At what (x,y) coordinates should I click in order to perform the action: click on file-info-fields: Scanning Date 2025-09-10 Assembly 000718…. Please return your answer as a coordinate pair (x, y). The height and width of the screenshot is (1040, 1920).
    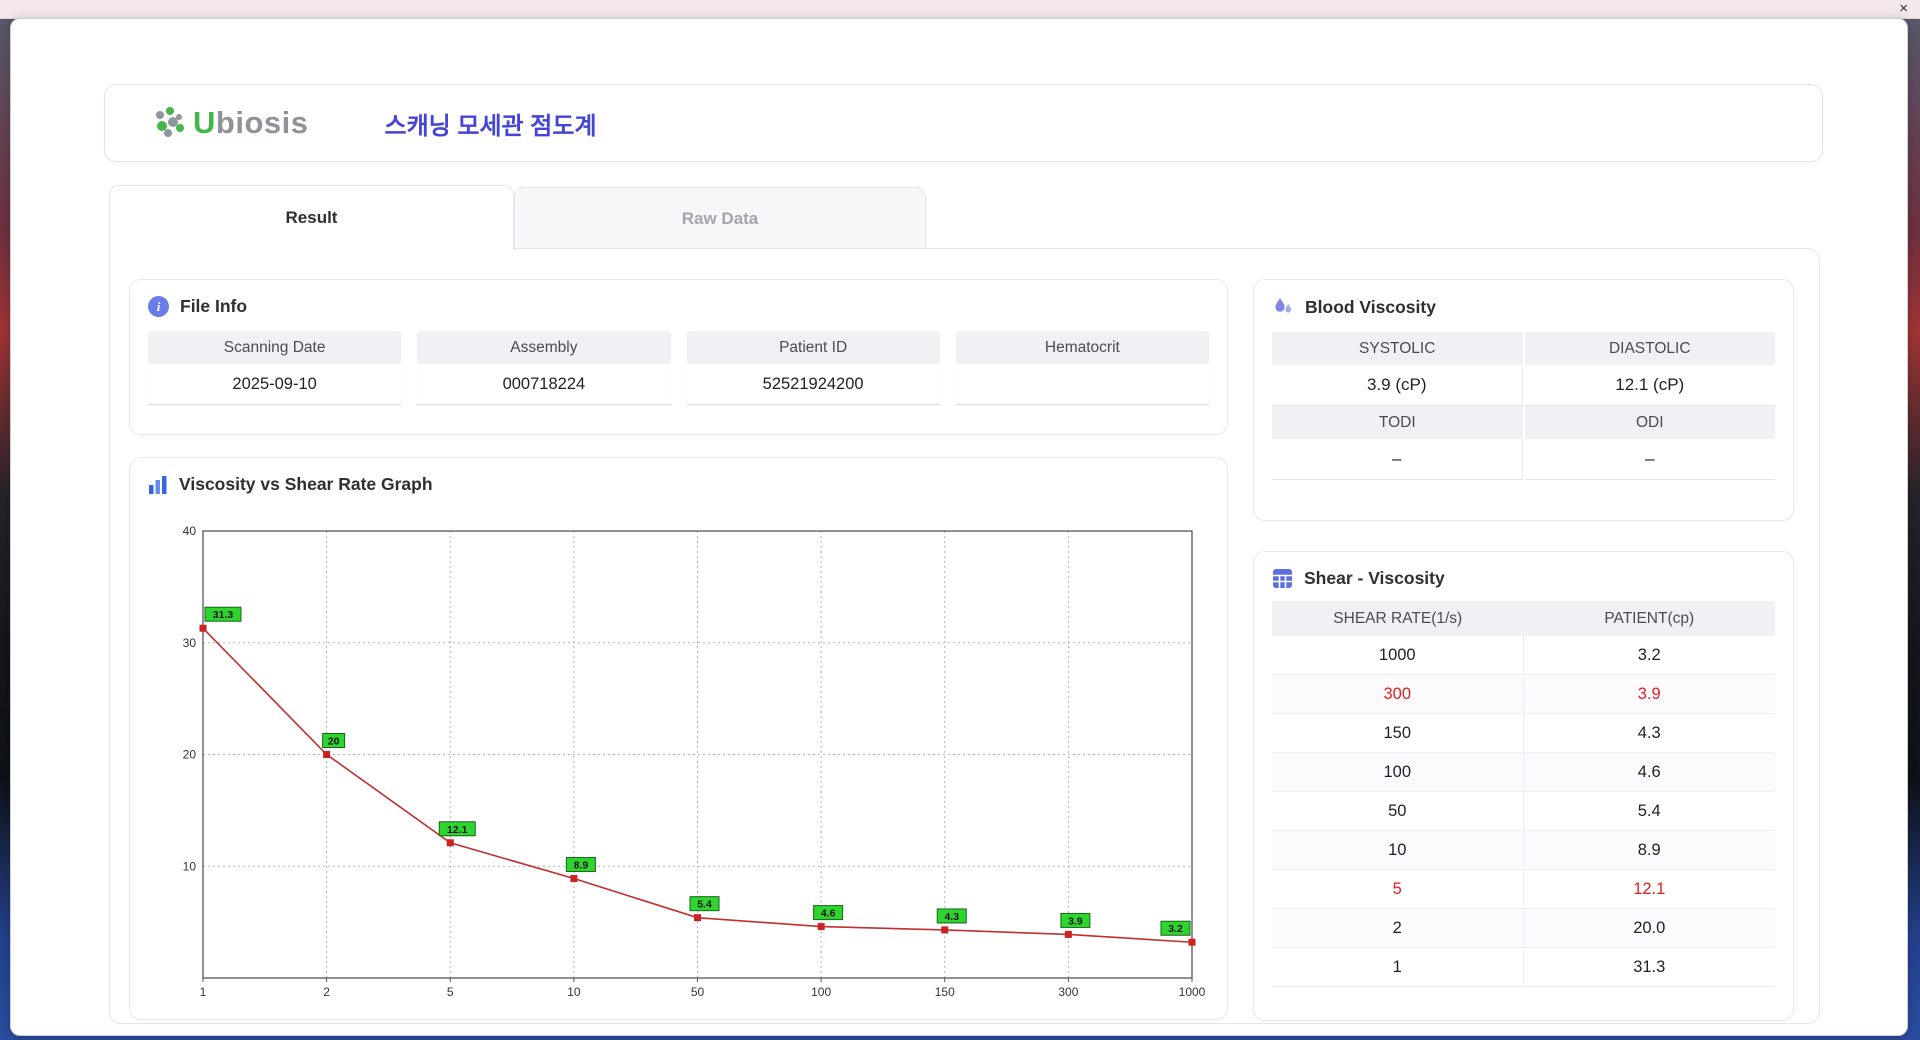
    Looking at the image, I should click on (678, 368).